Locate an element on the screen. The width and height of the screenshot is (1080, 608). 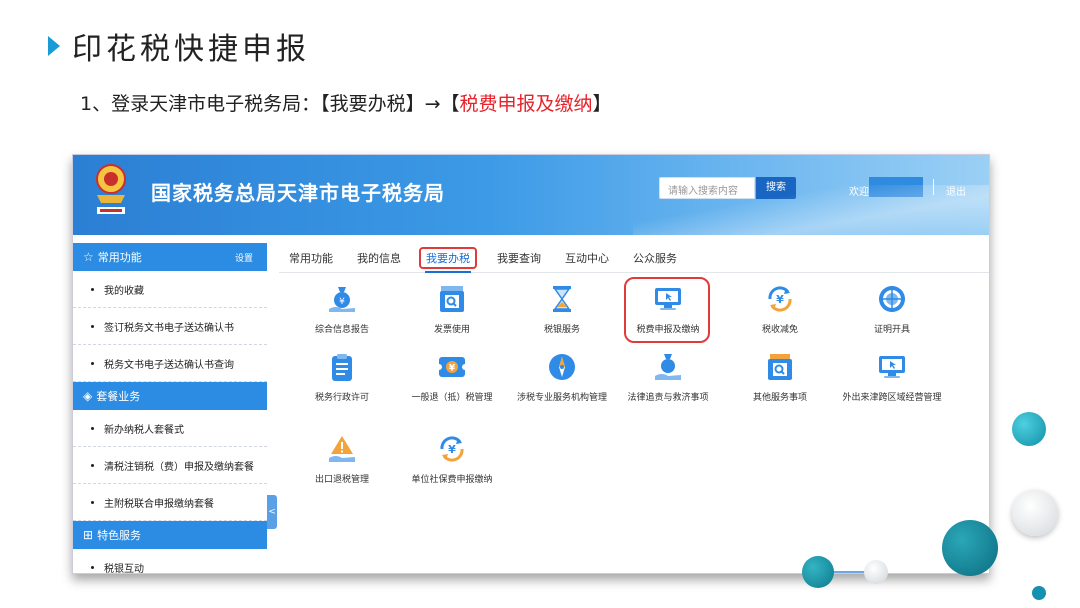
sidebar-item-label: 主附税联合申报缴纳套餐 is located at coordinates (159, 504).